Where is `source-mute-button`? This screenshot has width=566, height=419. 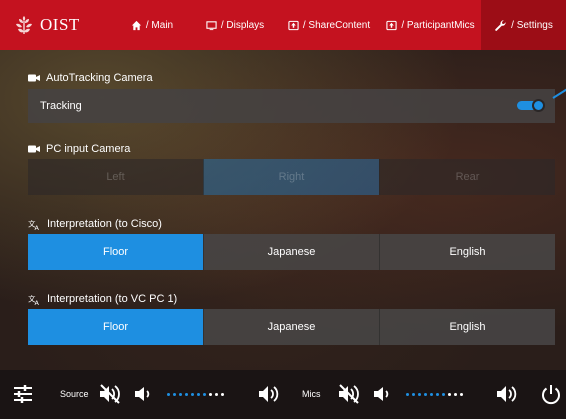
source-mute-button is located at coordinates (109, 394).